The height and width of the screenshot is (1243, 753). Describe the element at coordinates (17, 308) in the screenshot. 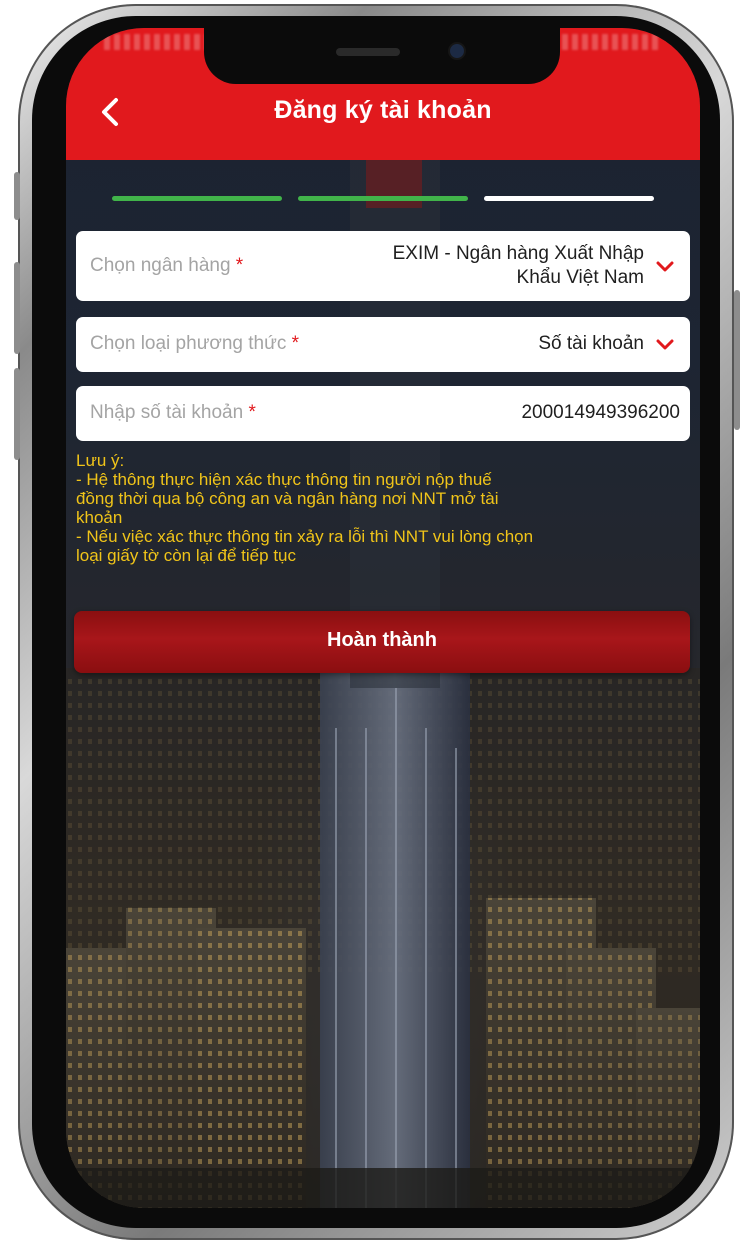

I see `volume-up-button` at that location.